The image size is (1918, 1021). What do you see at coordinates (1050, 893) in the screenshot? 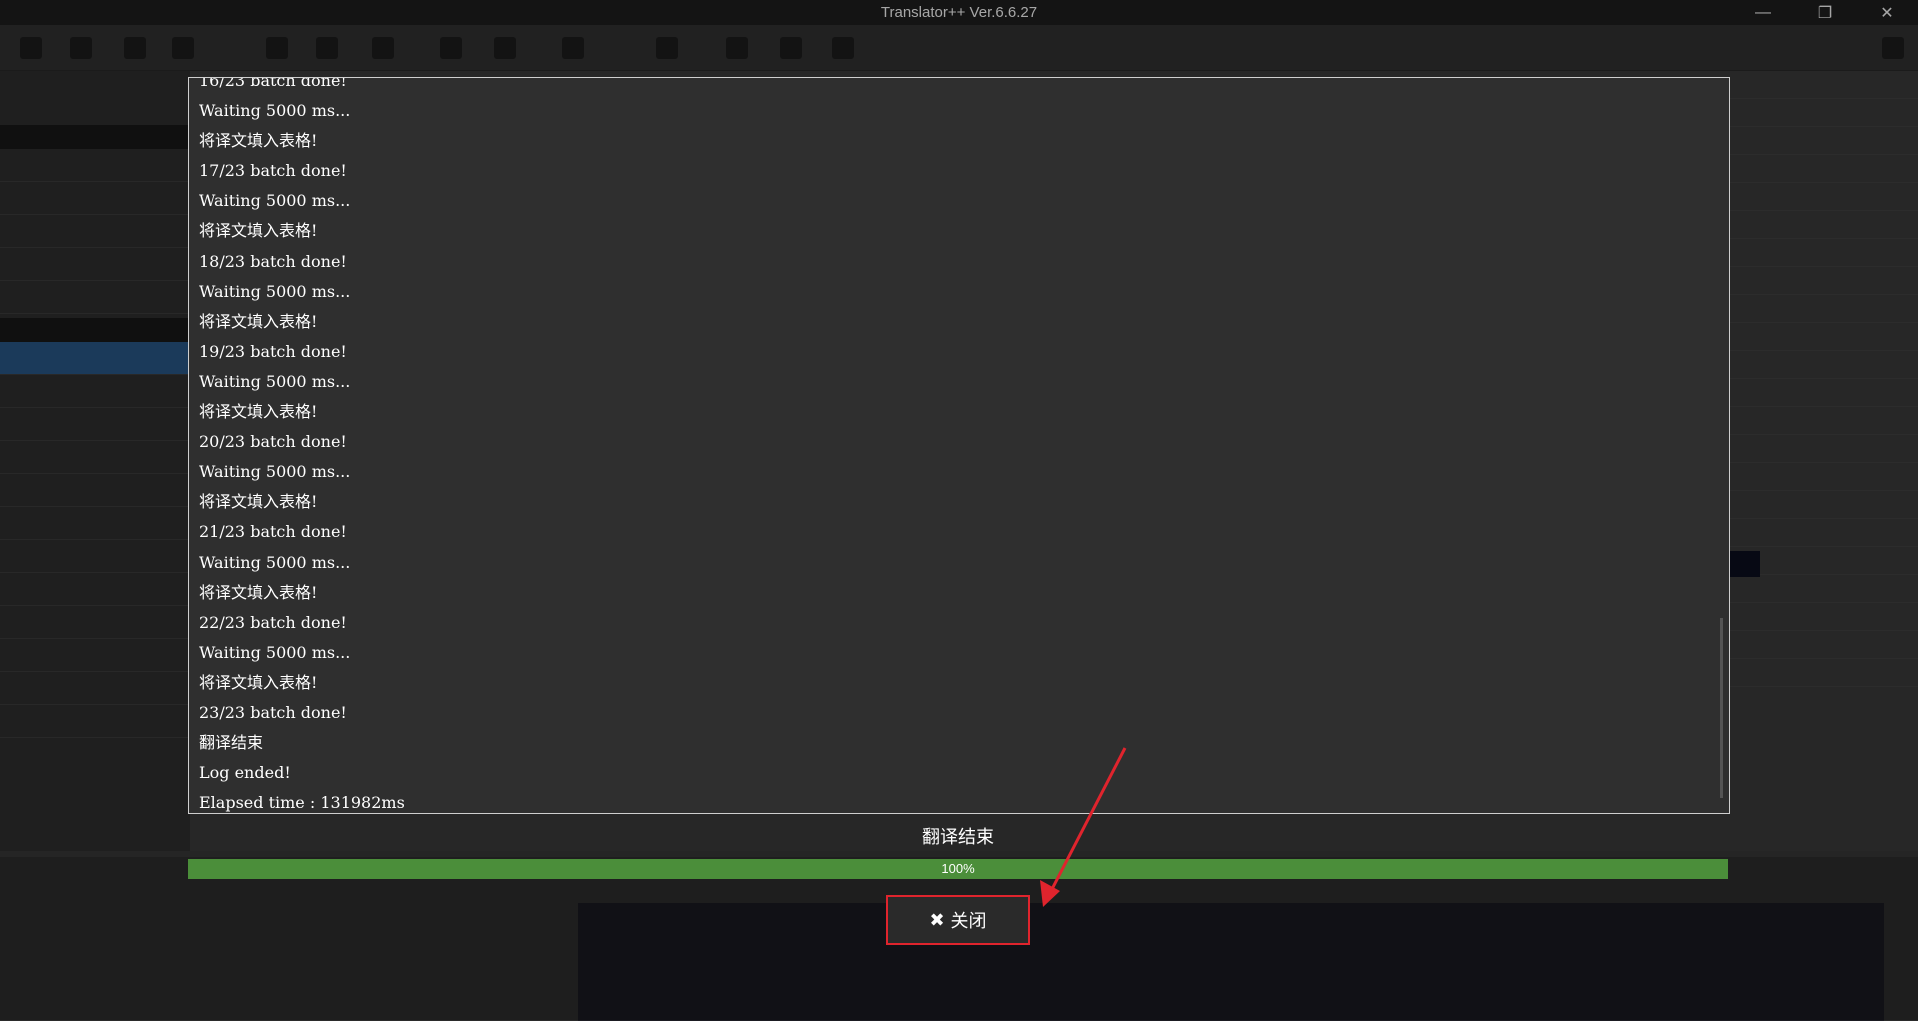
I see `arrow-head` at bounding box center [1050, 893].